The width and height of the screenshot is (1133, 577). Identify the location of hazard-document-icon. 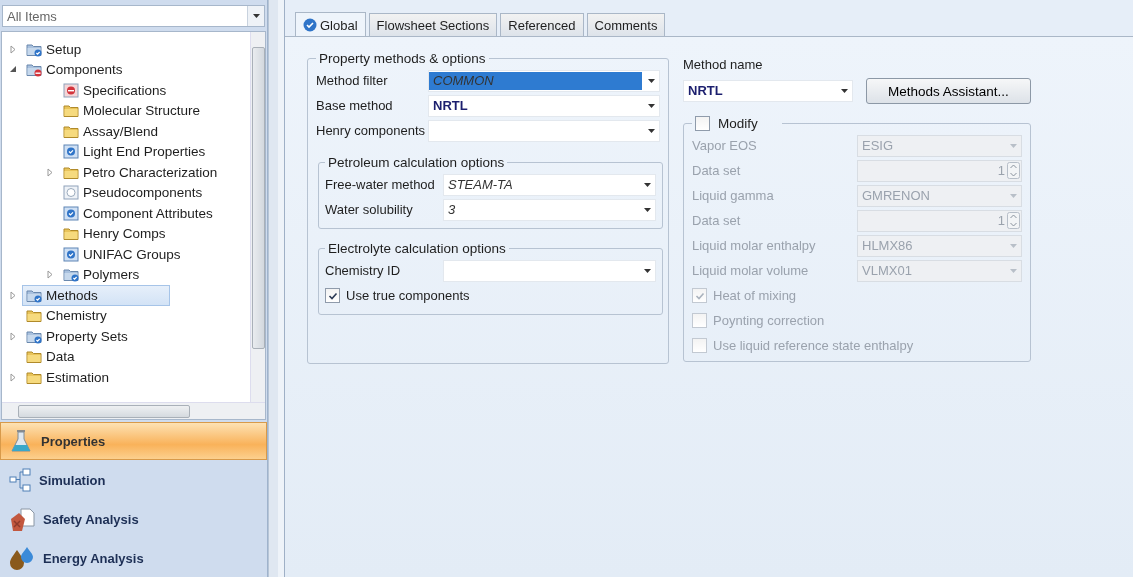
(22, 519).